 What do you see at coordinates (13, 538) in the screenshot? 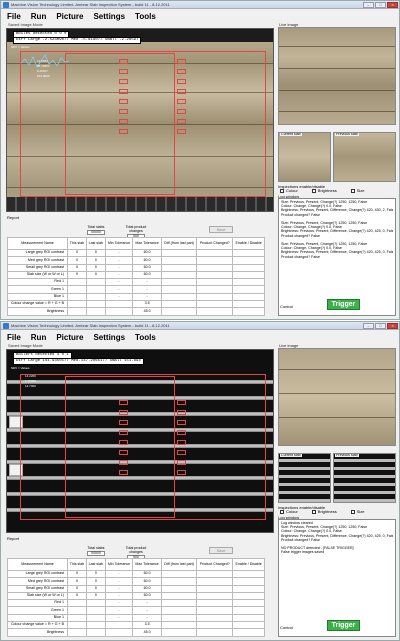
I see `report-label: Report` at bounding box center [13, 538].